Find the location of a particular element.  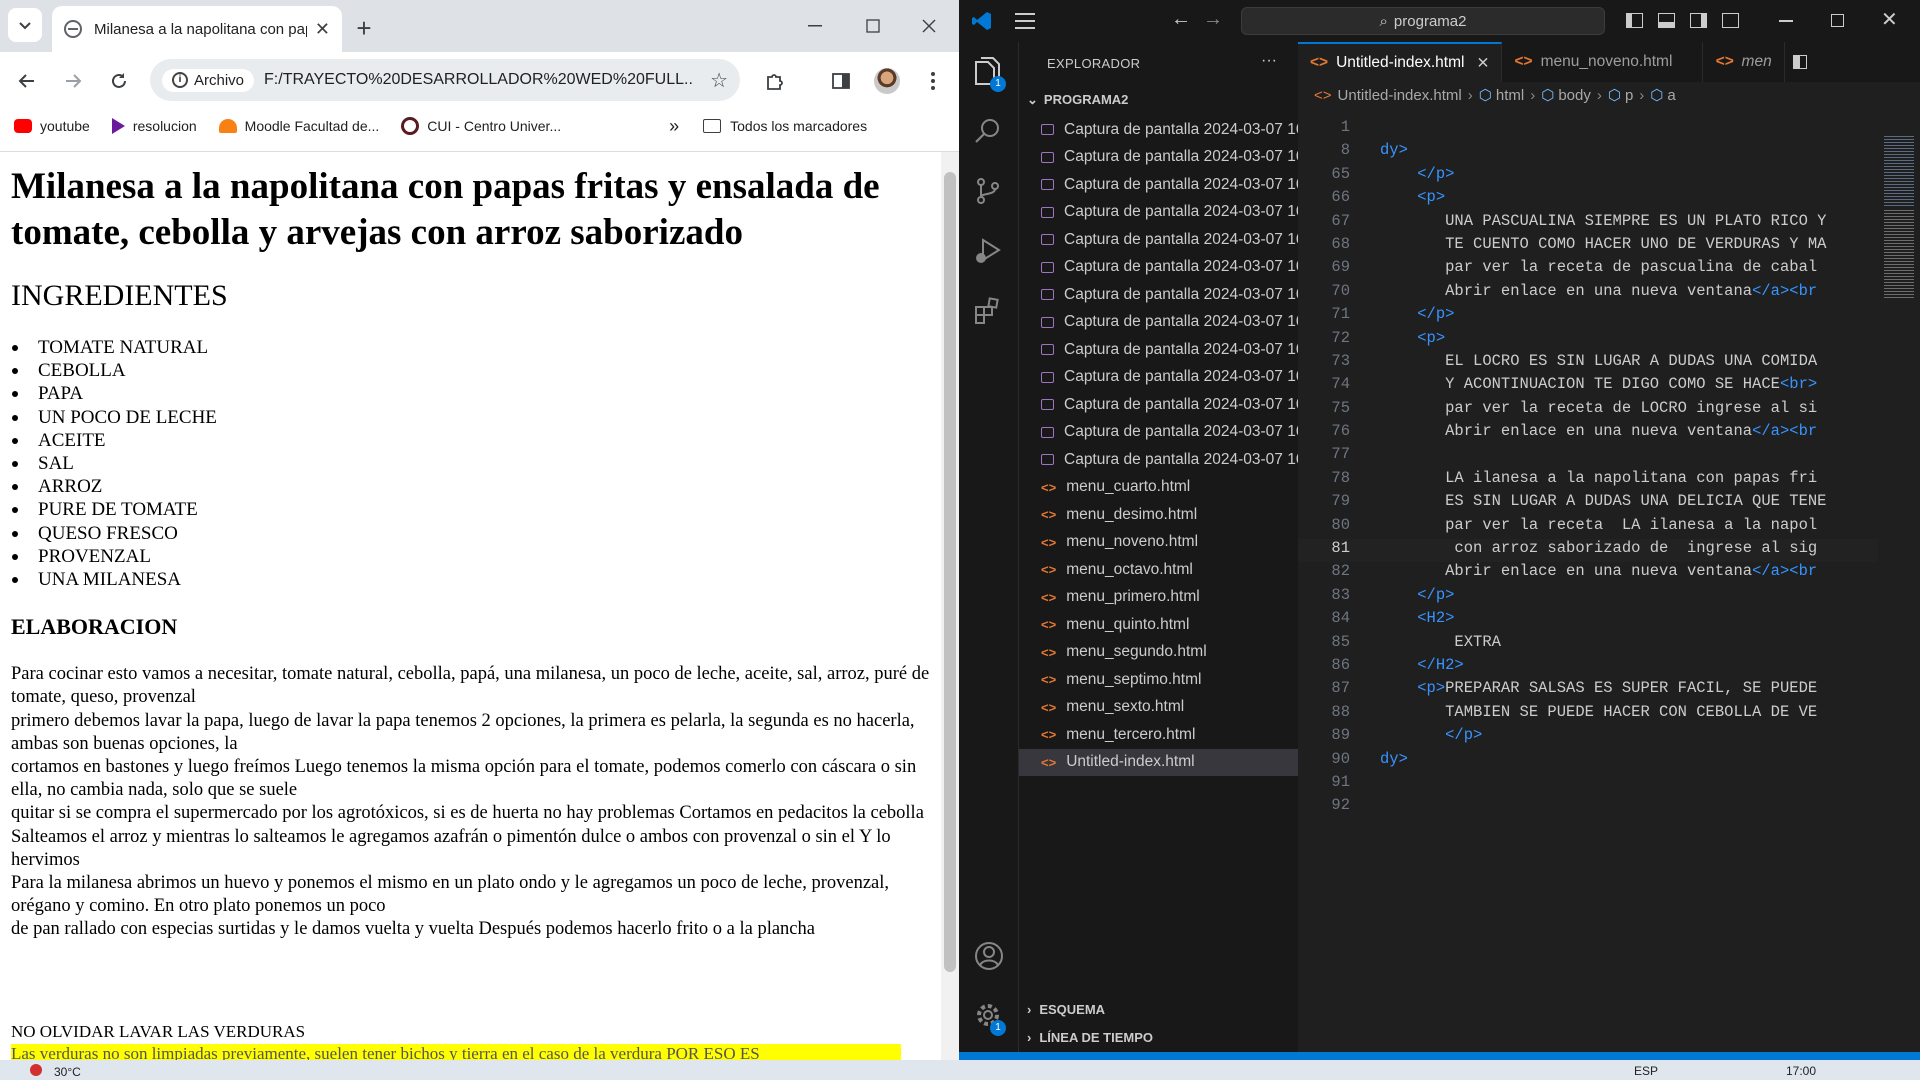

scrollbar-thumb is located at coordinates (950, 572).